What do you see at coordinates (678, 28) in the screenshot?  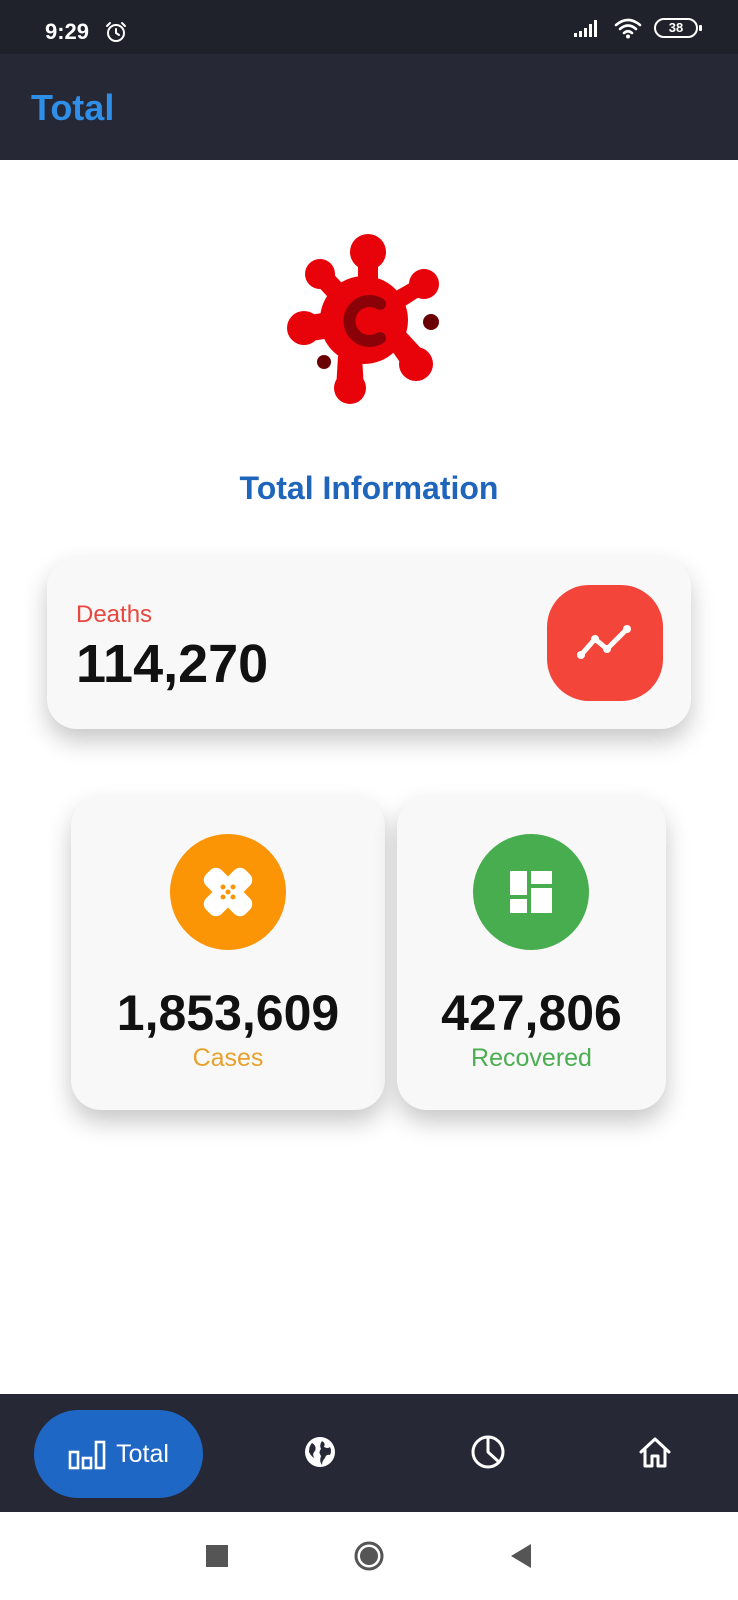 I see `battery-indicator: 38` at bounding box center [678, 28].